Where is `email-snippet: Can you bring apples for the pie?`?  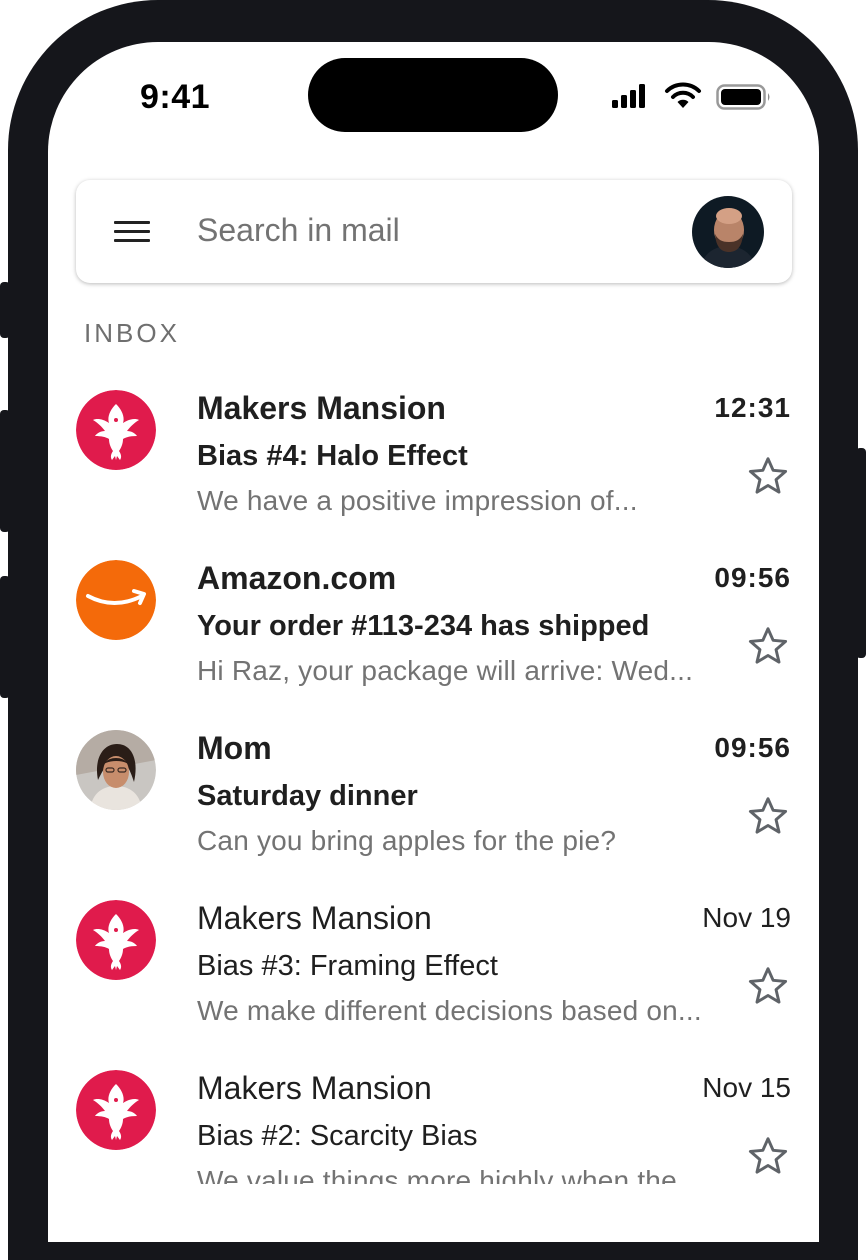 email-snippet: Can you bring apples for the pie? is located at coordinates (407, 840).